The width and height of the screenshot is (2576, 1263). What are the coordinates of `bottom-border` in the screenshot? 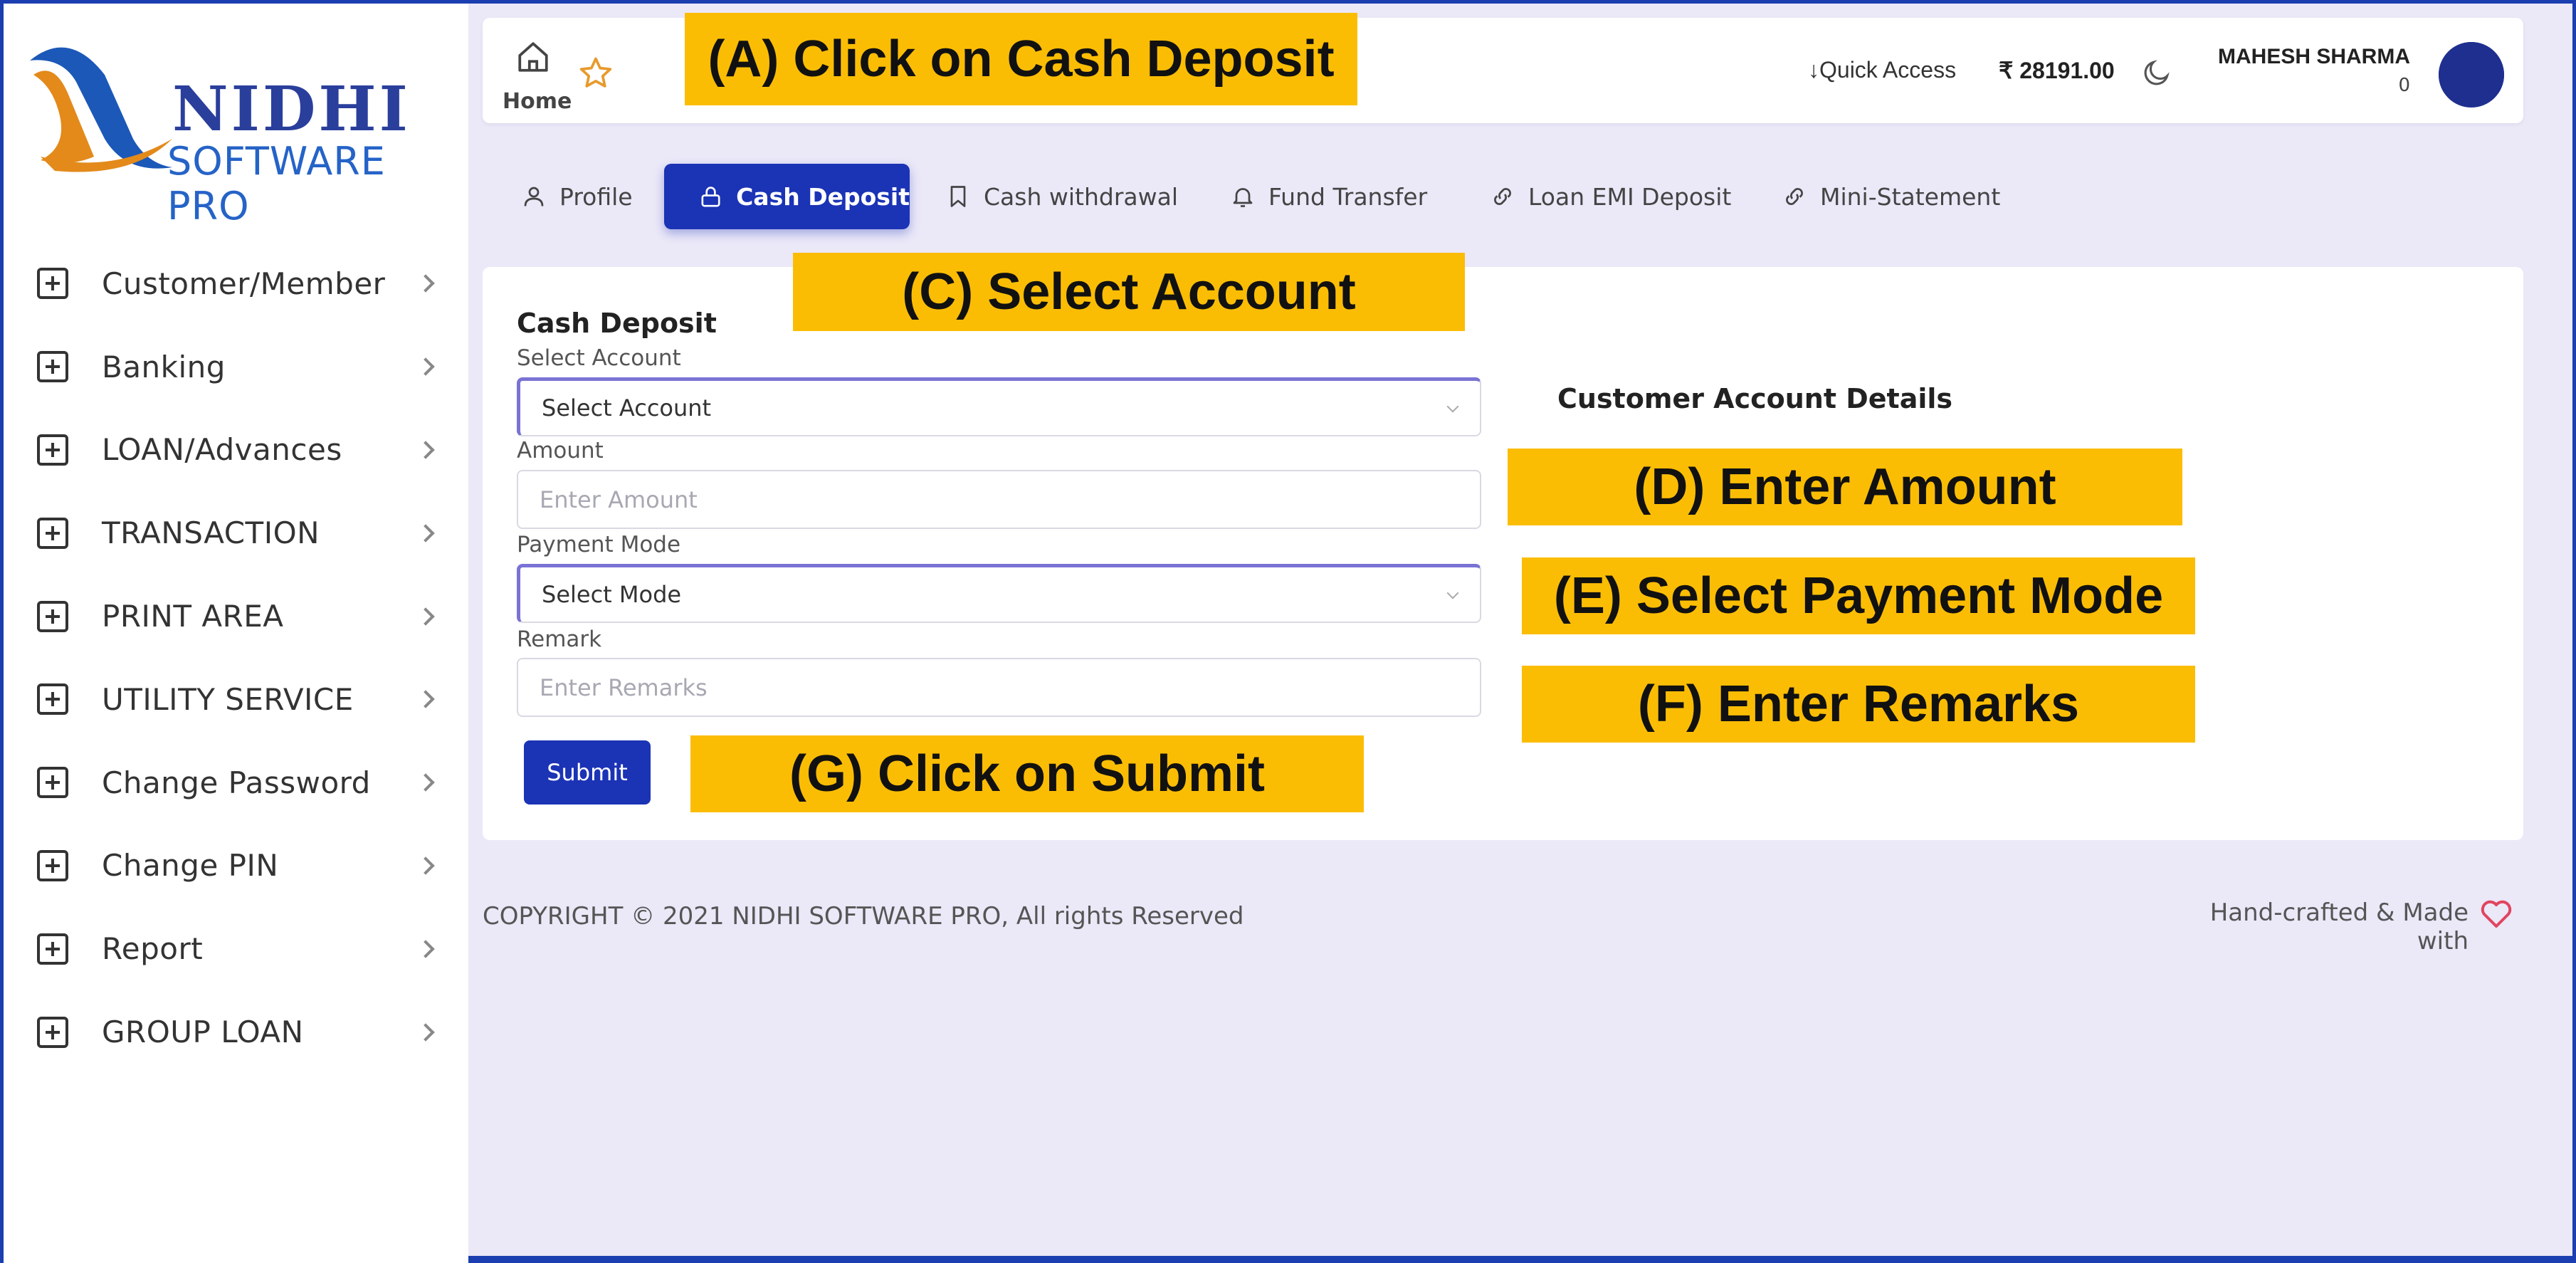 It's located at (1522, 1259).